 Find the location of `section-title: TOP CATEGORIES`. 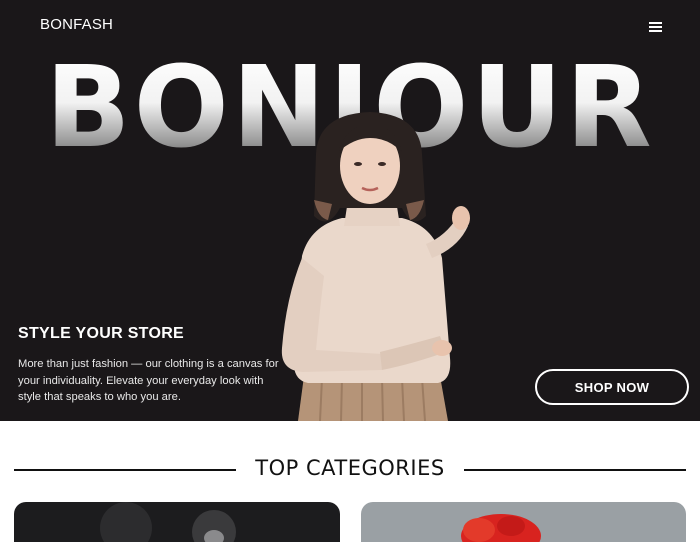

section-title: TOP CATEGORIES is located at coordinates (350, 468).